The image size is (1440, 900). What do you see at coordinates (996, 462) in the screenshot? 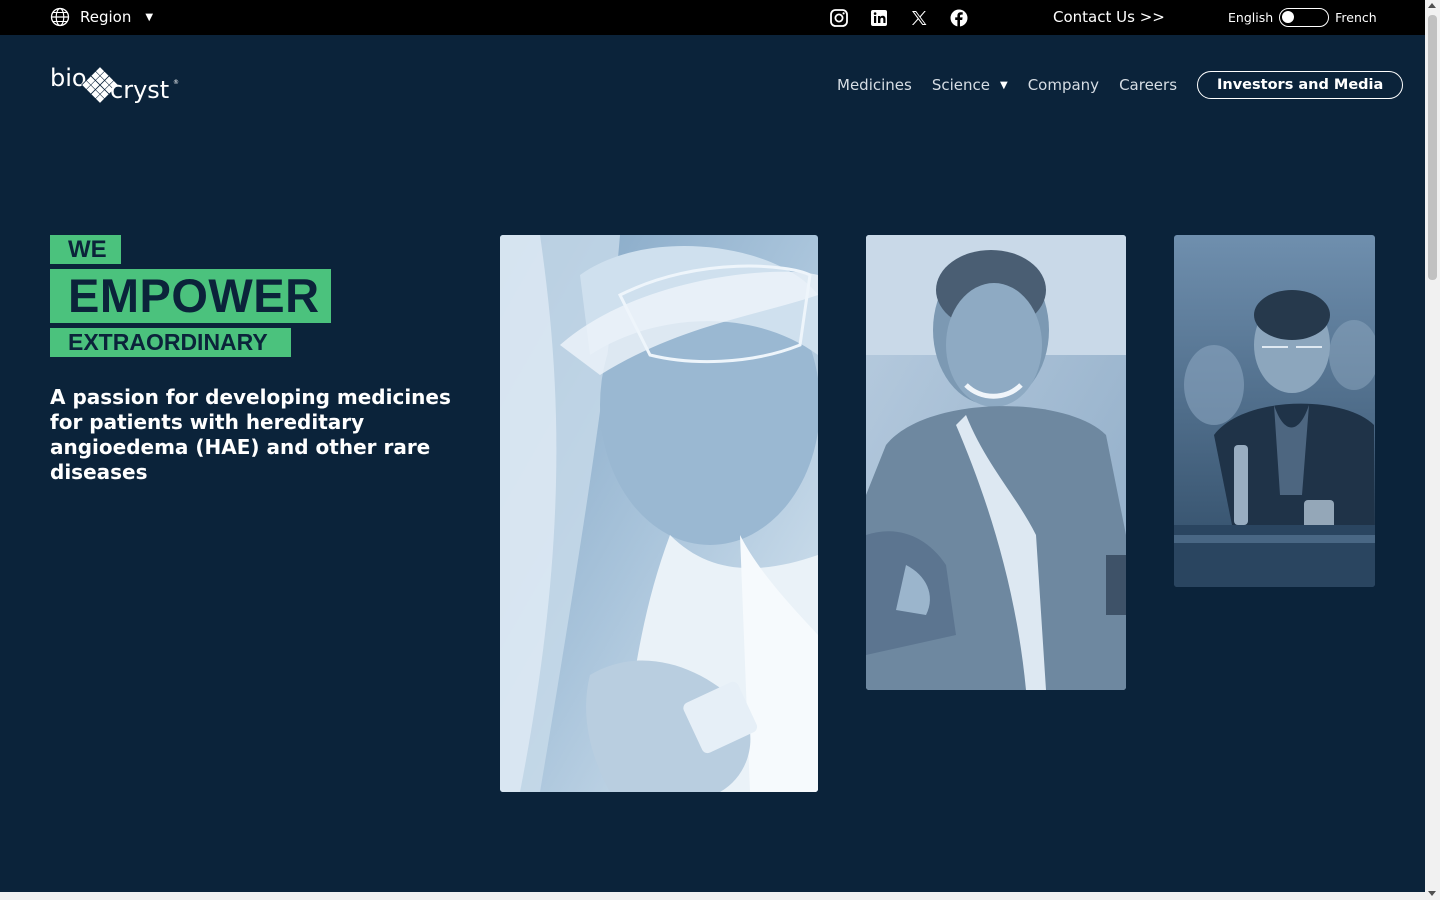
I see `hero-photo-smiling-man` at bounding box center [996, 462].